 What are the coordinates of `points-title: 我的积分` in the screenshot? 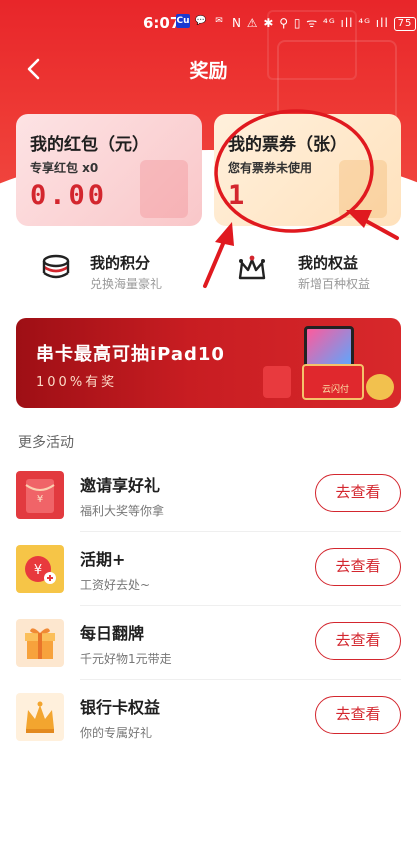 It's located at (120, 263).